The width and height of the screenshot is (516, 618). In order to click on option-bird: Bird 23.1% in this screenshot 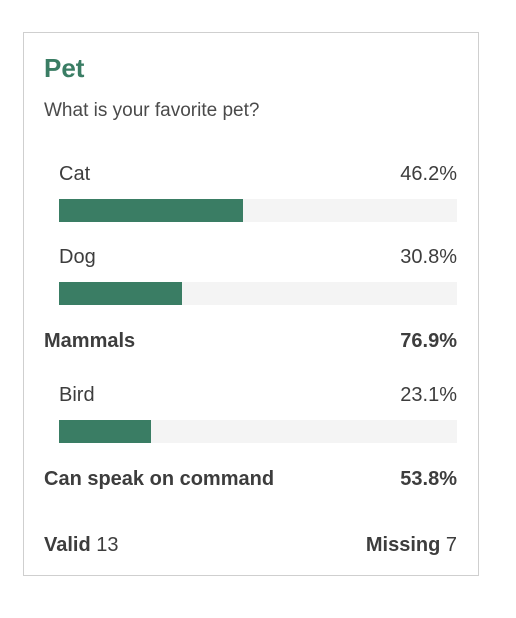, I will do `click(258, 413)`.